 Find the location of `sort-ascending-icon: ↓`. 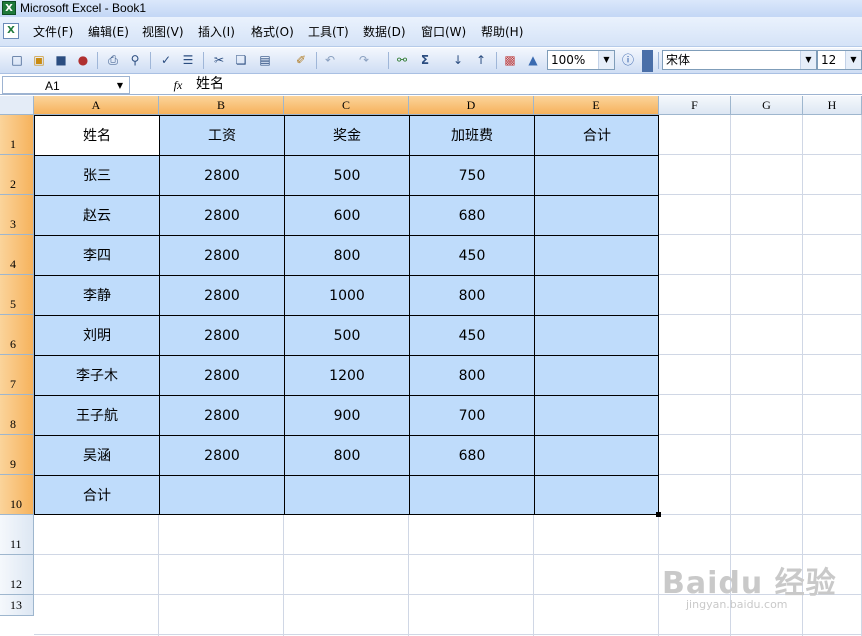

sort-ascending-icon: ↓ is located at coordinates (458, 60).